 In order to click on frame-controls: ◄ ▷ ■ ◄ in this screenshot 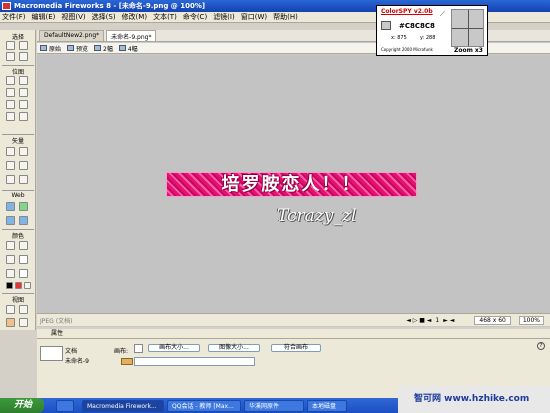, I will do `click(418, 320)`.